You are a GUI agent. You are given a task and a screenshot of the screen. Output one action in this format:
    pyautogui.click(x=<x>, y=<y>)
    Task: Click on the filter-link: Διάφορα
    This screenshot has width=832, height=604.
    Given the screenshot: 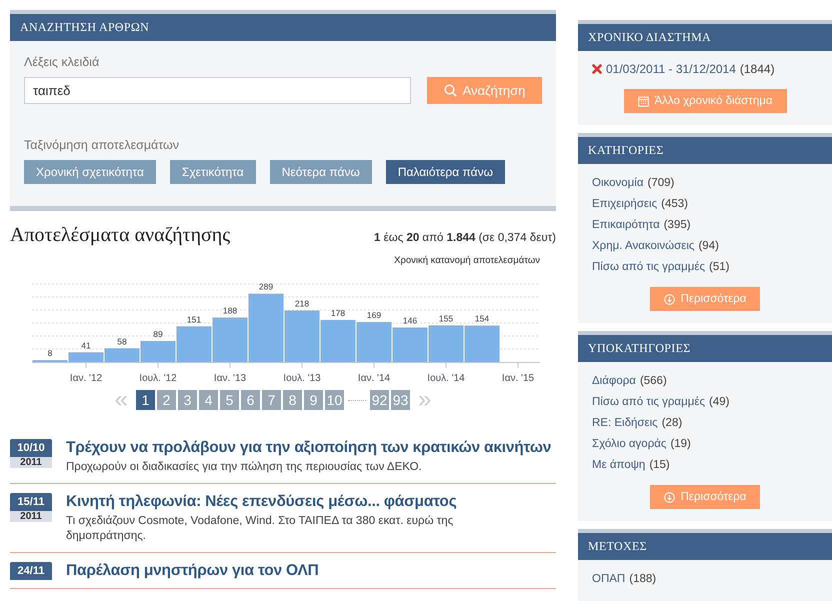 What is the action you would take?
    pyautogui.click(x=614, y=380)
    